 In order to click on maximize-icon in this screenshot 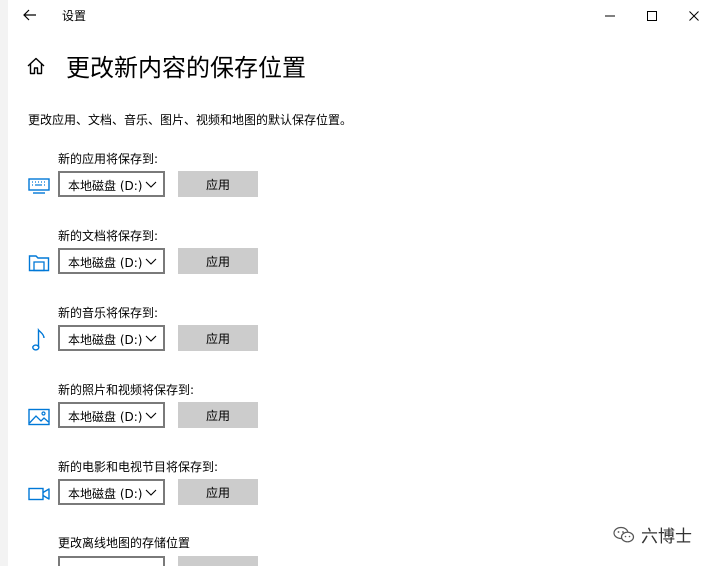, I will do `click(652, 15)`.